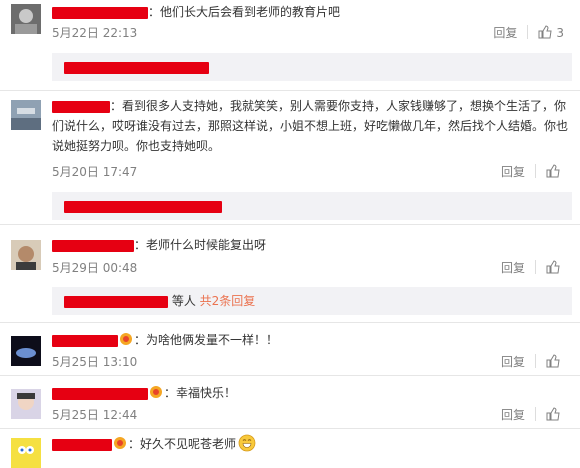 The width and height of the screenshot is (580, 468). What do you see at coordinates (244, 12) in the screenshot?
I see `comment-text: ：他们长大后会看到老师的教育片吧` at bounding box center [244, 12].